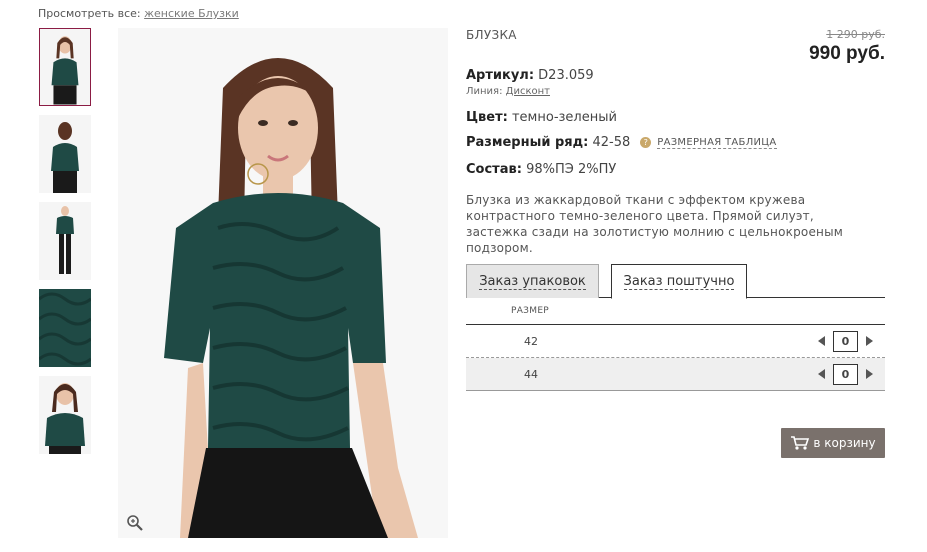 The width and height of the screenshot is (927, 552). I want to click on size-row: 42 0, so click(675, 341).